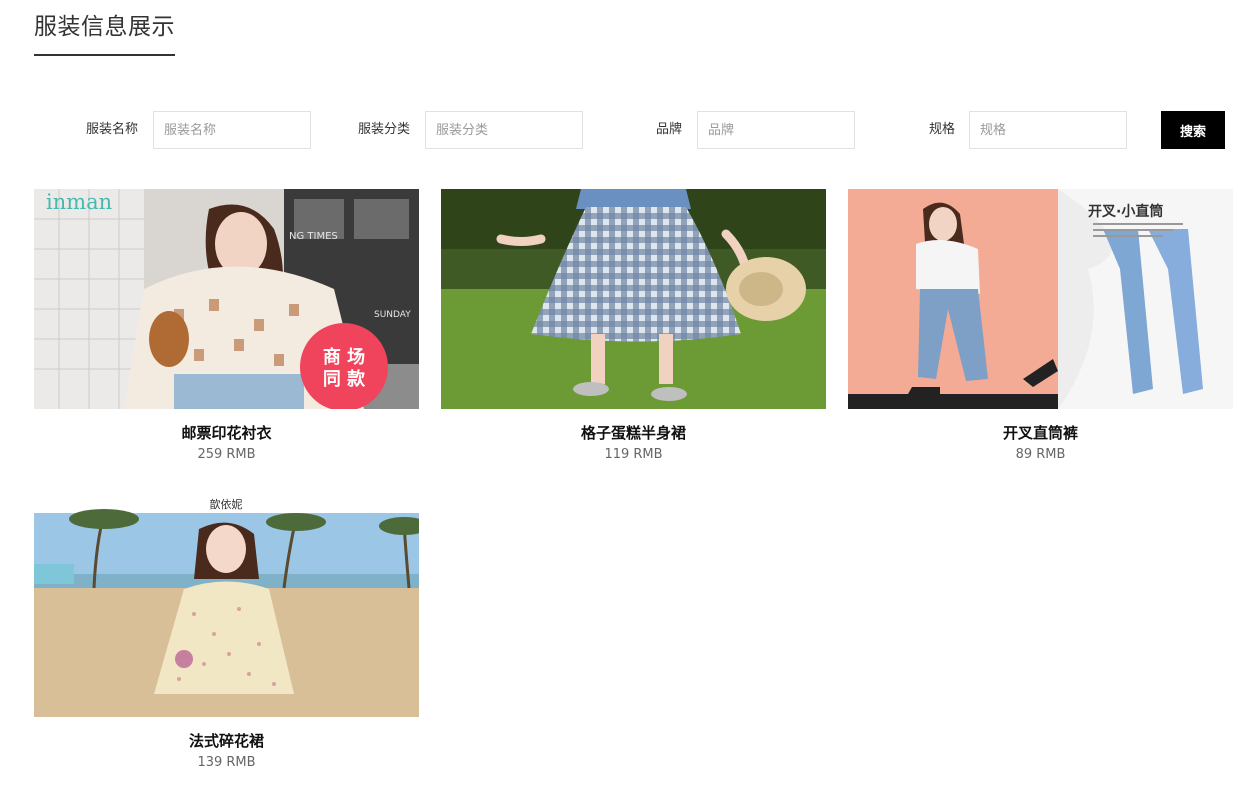 The width and height of the screenshot is (1237, 785). I want to click on product-price: 89 RMB, so click(1040, 454).